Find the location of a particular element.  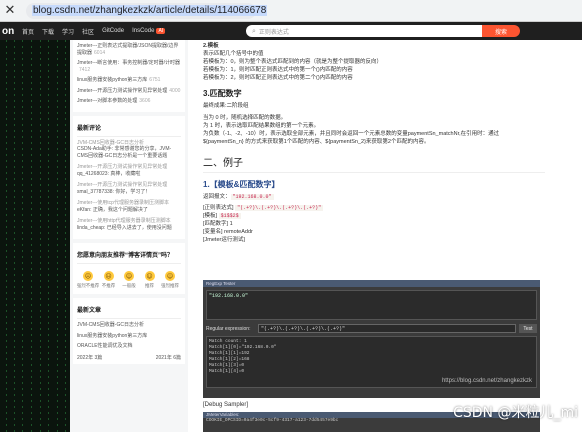

card-title: 最新文章 is located at coordinates (129, 310).